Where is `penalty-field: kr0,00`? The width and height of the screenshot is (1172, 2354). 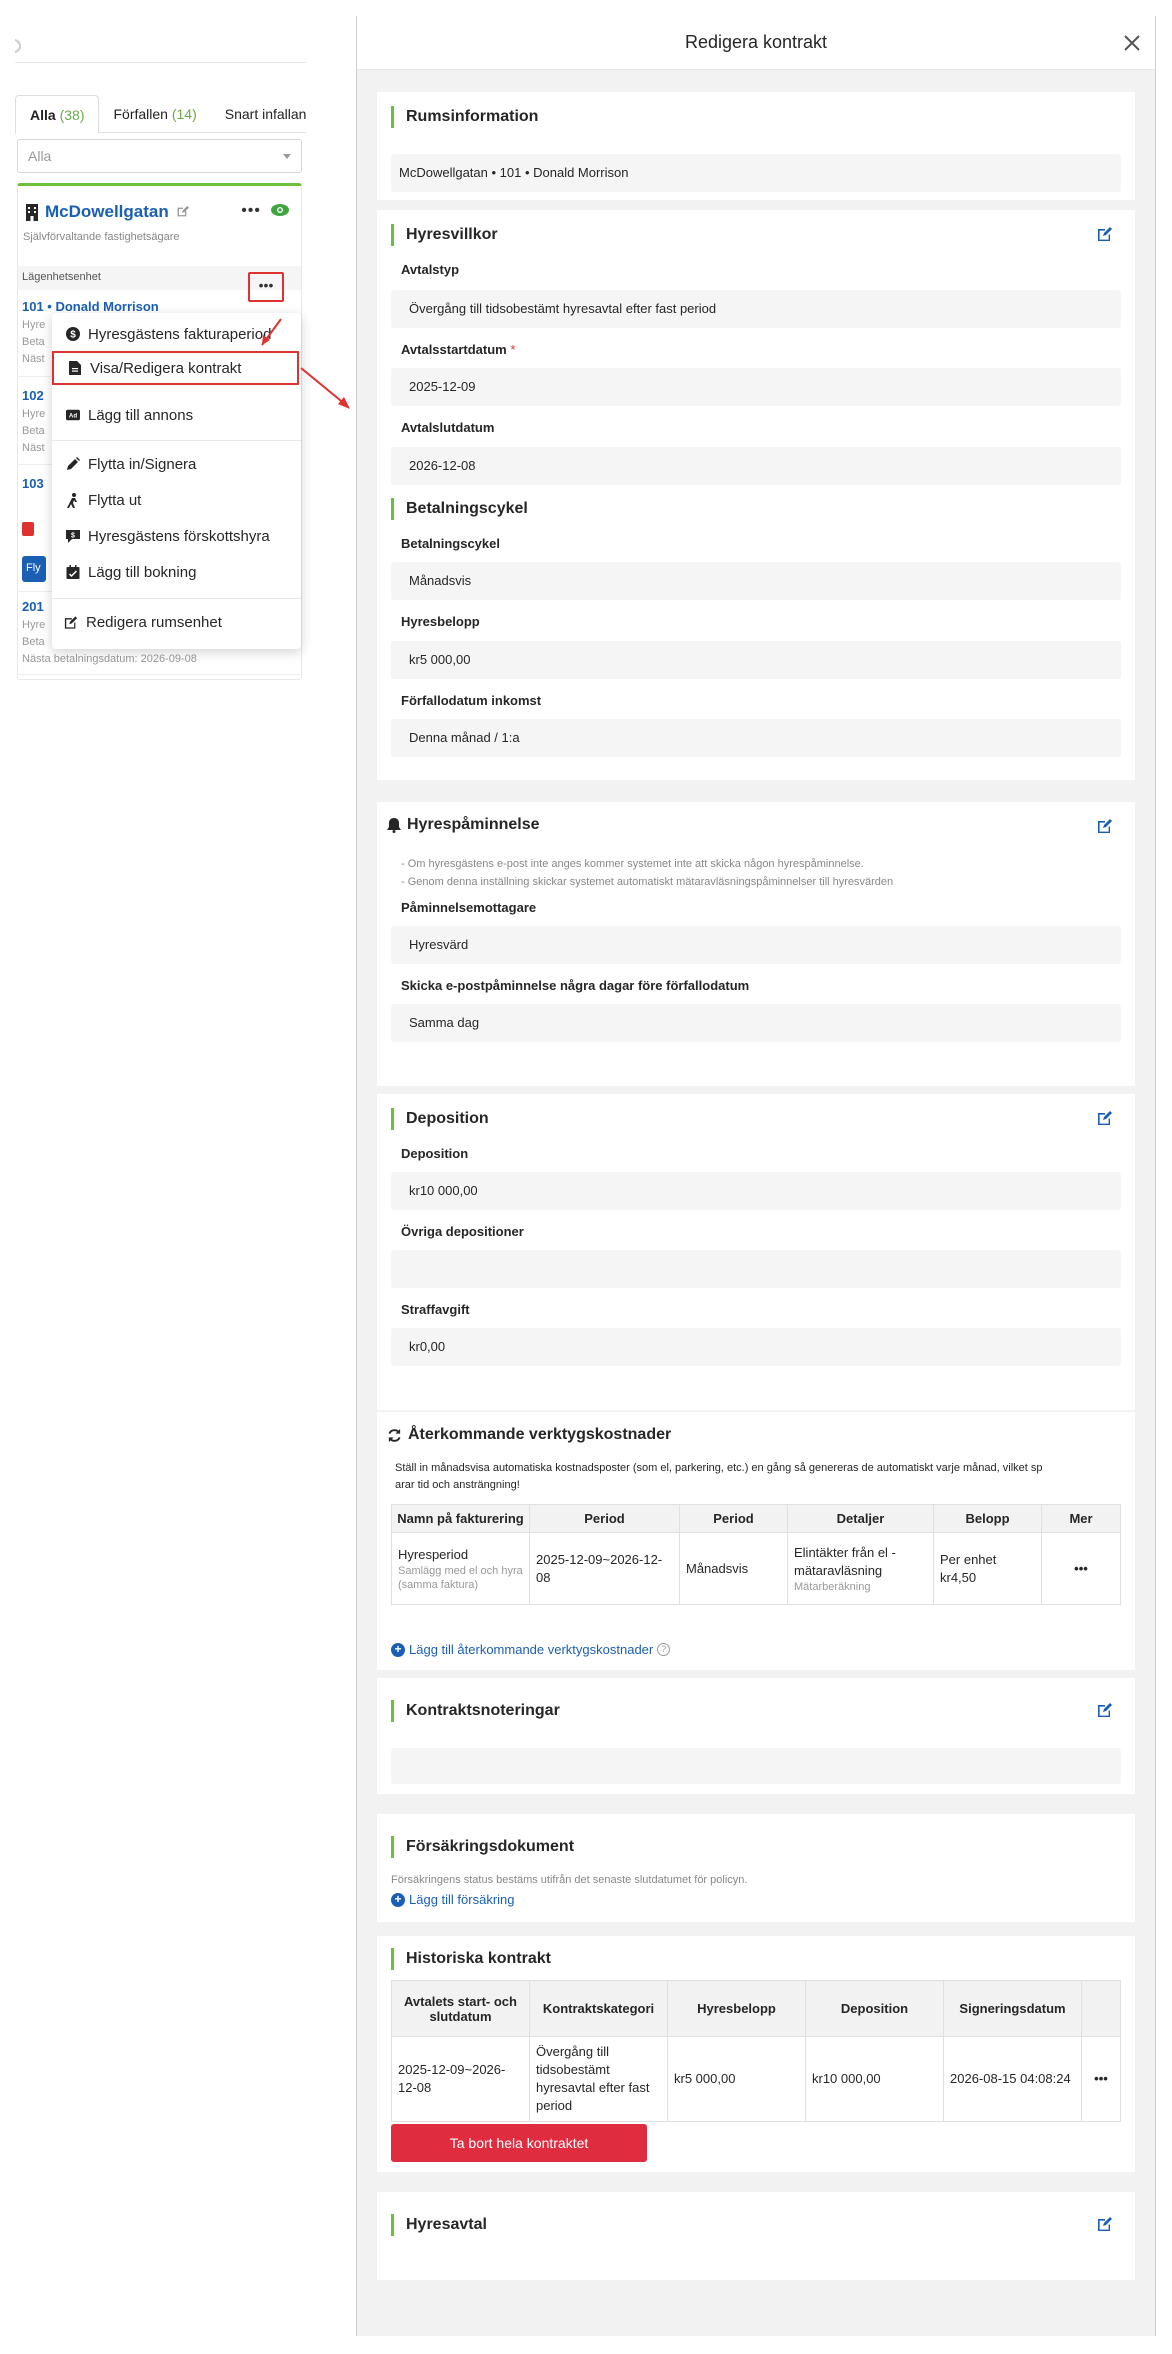 penalty-field: kr0,00 is located at coordinates (756, 1347).